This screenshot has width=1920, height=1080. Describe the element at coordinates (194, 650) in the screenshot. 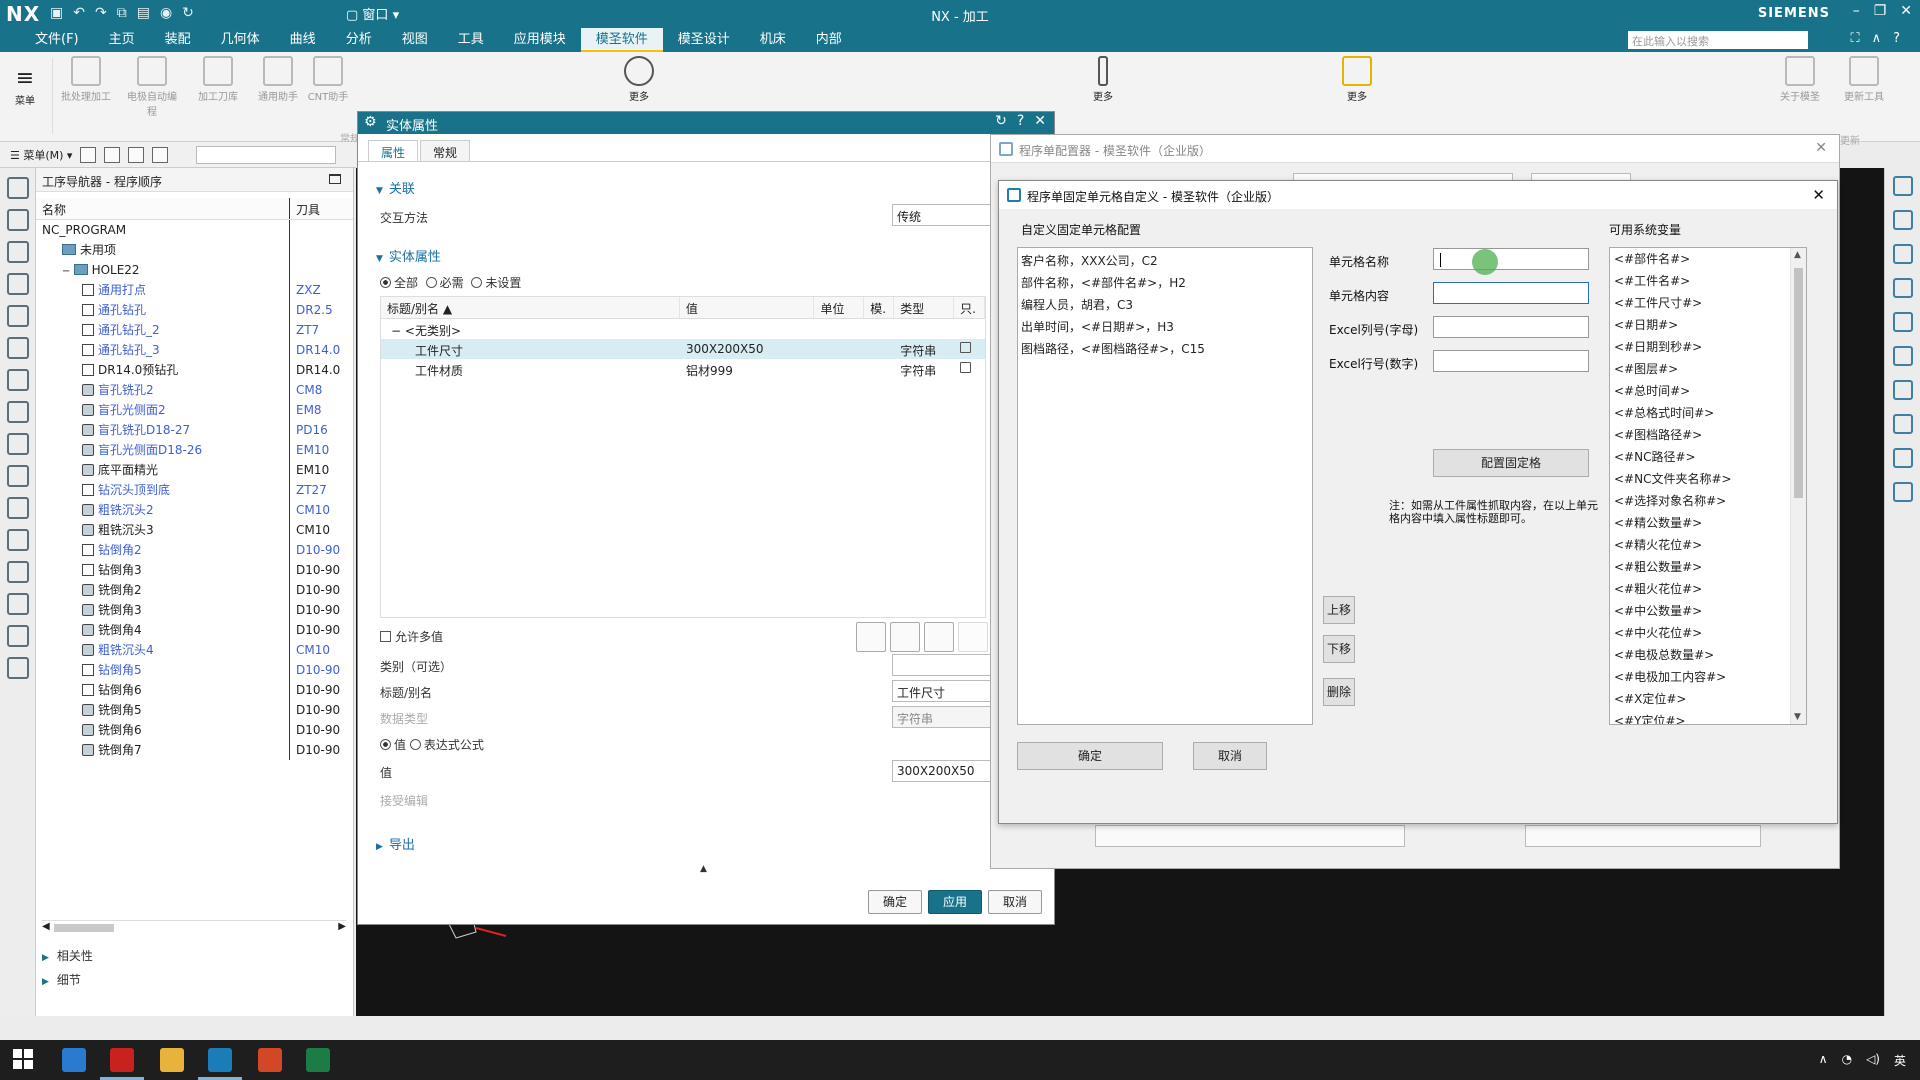

I see `navigator-row: 粗铣沉头4 CM10` at that location.